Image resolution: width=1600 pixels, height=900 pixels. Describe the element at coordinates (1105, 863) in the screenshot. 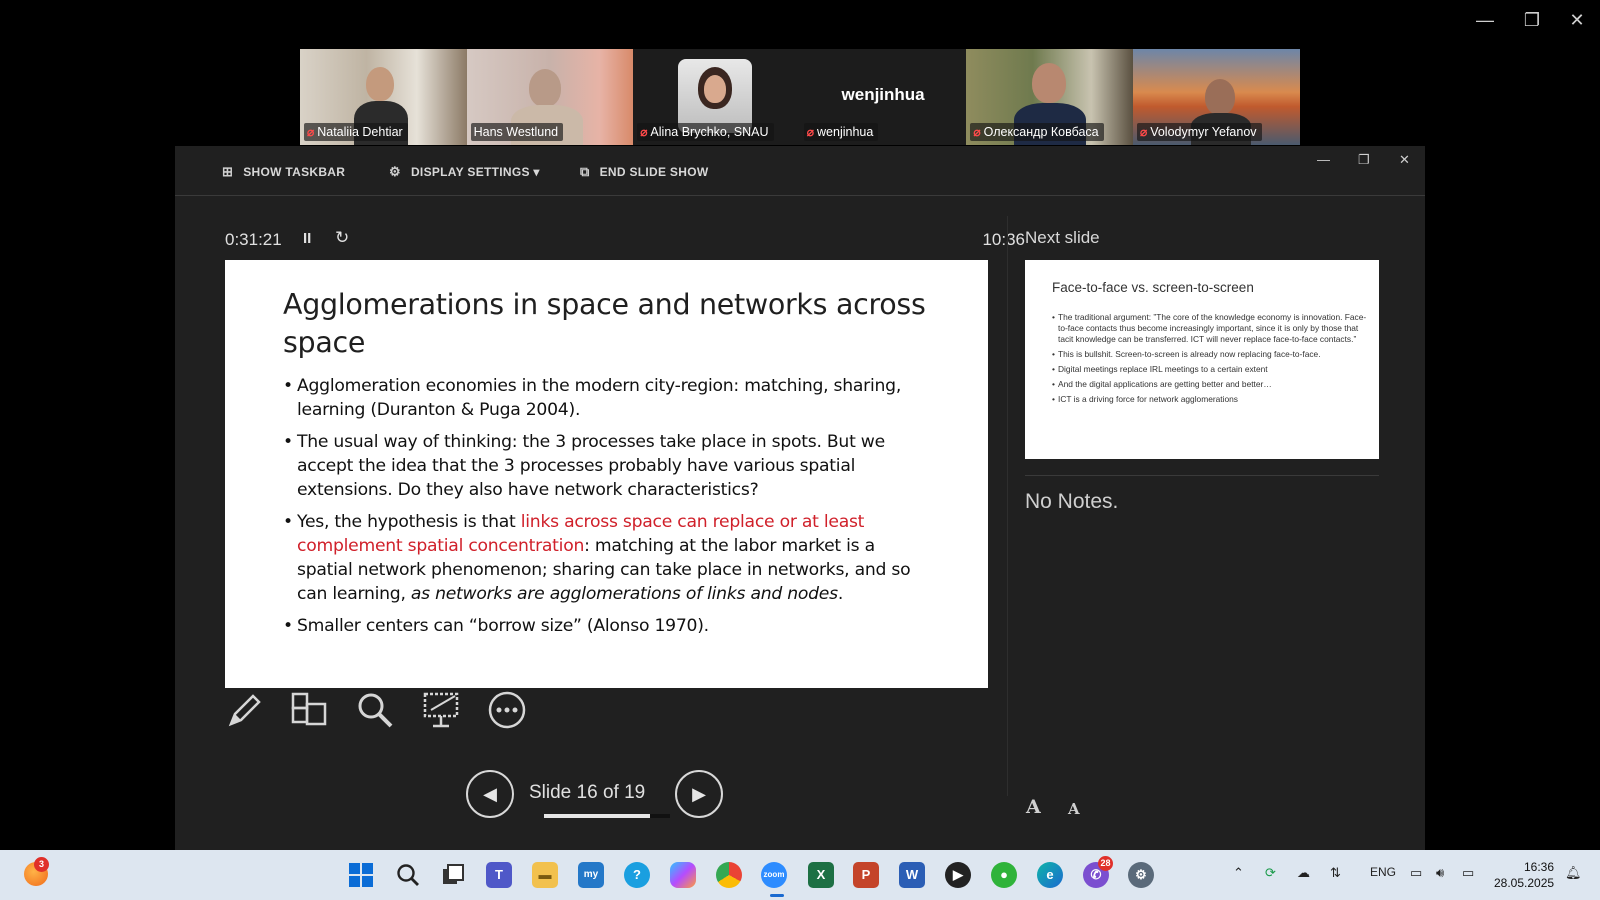

I see `notification-badge: 28` at that location.